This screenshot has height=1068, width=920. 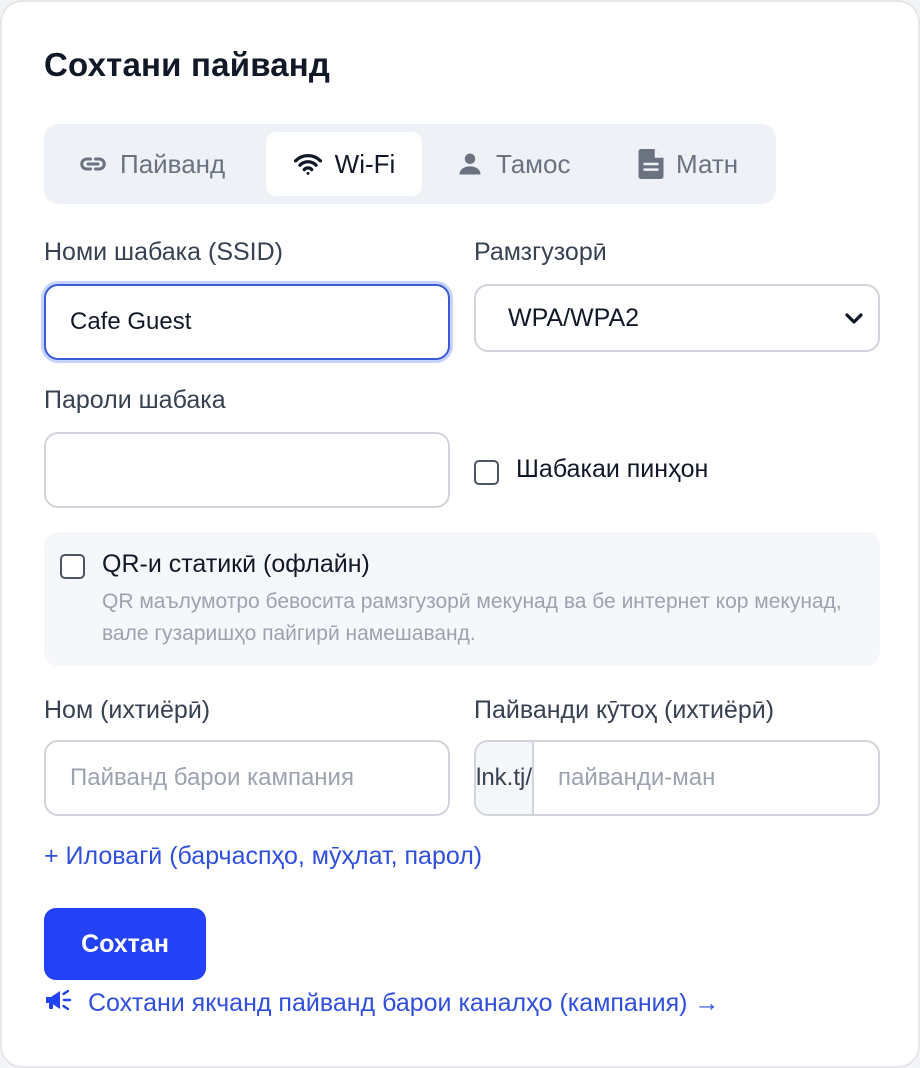 What do you see at coordinates (540, 252) in the screenshot?
I see `encryption-label: Рамзгузорӣ` at bounding box center [540, 252].